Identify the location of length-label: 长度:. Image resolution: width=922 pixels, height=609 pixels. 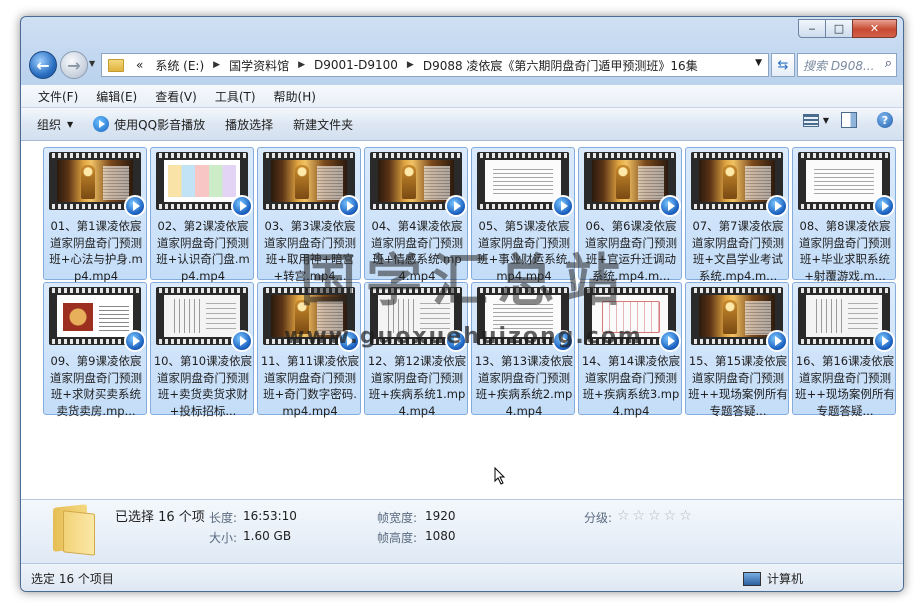
(223, 518).